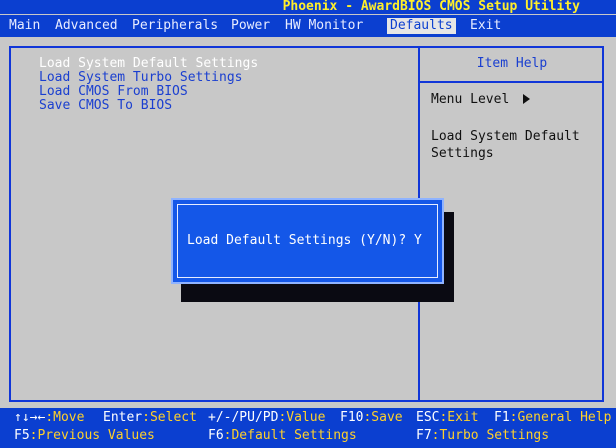 This screenshot has width=616, height=448. I want to click on f10-key: F10, so click(352, 417).